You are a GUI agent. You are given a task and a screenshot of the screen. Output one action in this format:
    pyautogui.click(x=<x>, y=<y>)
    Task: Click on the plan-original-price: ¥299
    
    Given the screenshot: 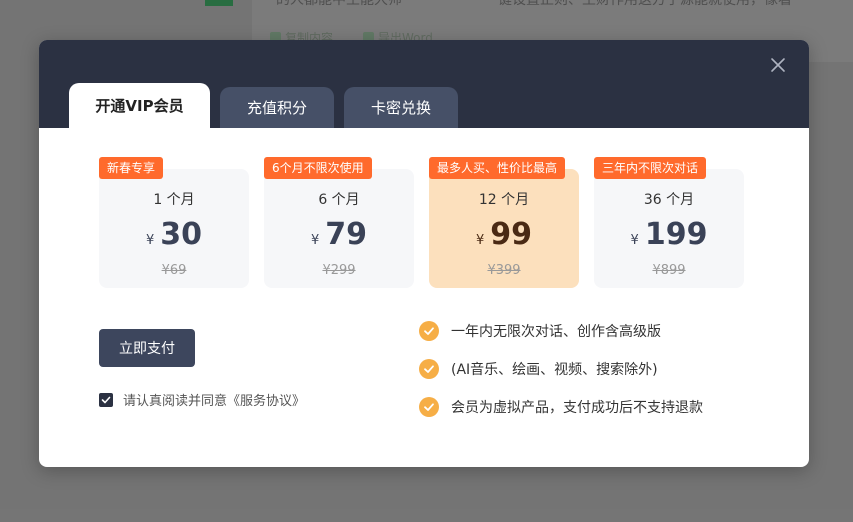 What is the action you would take?
    pyautogui.click(x=339, y=270)
    